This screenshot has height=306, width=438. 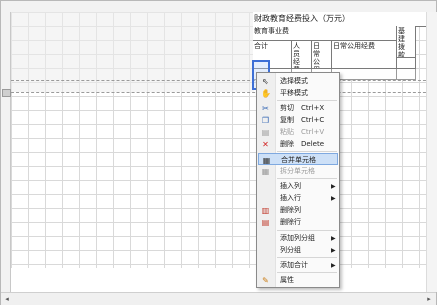 I want to click on band-marker, so click(x=6, y=93).